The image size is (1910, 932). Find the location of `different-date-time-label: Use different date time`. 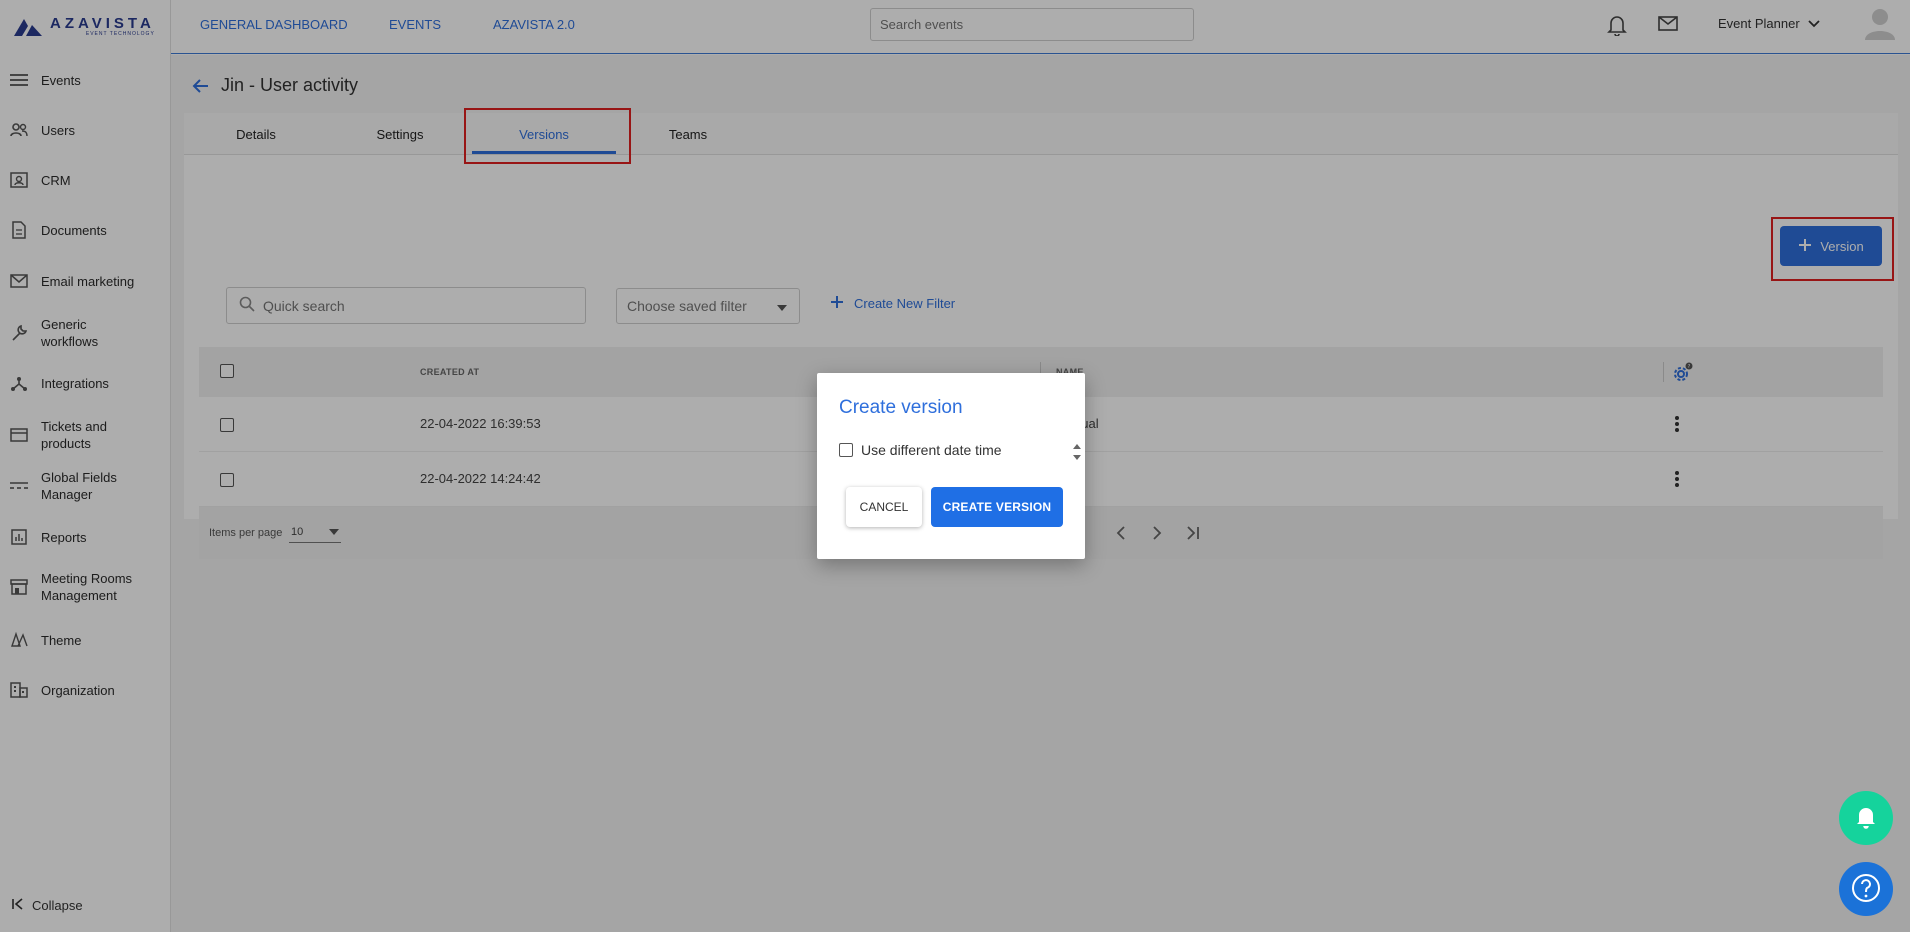

different-date-time-label: Use different date time is located at coordinates (931, 450).